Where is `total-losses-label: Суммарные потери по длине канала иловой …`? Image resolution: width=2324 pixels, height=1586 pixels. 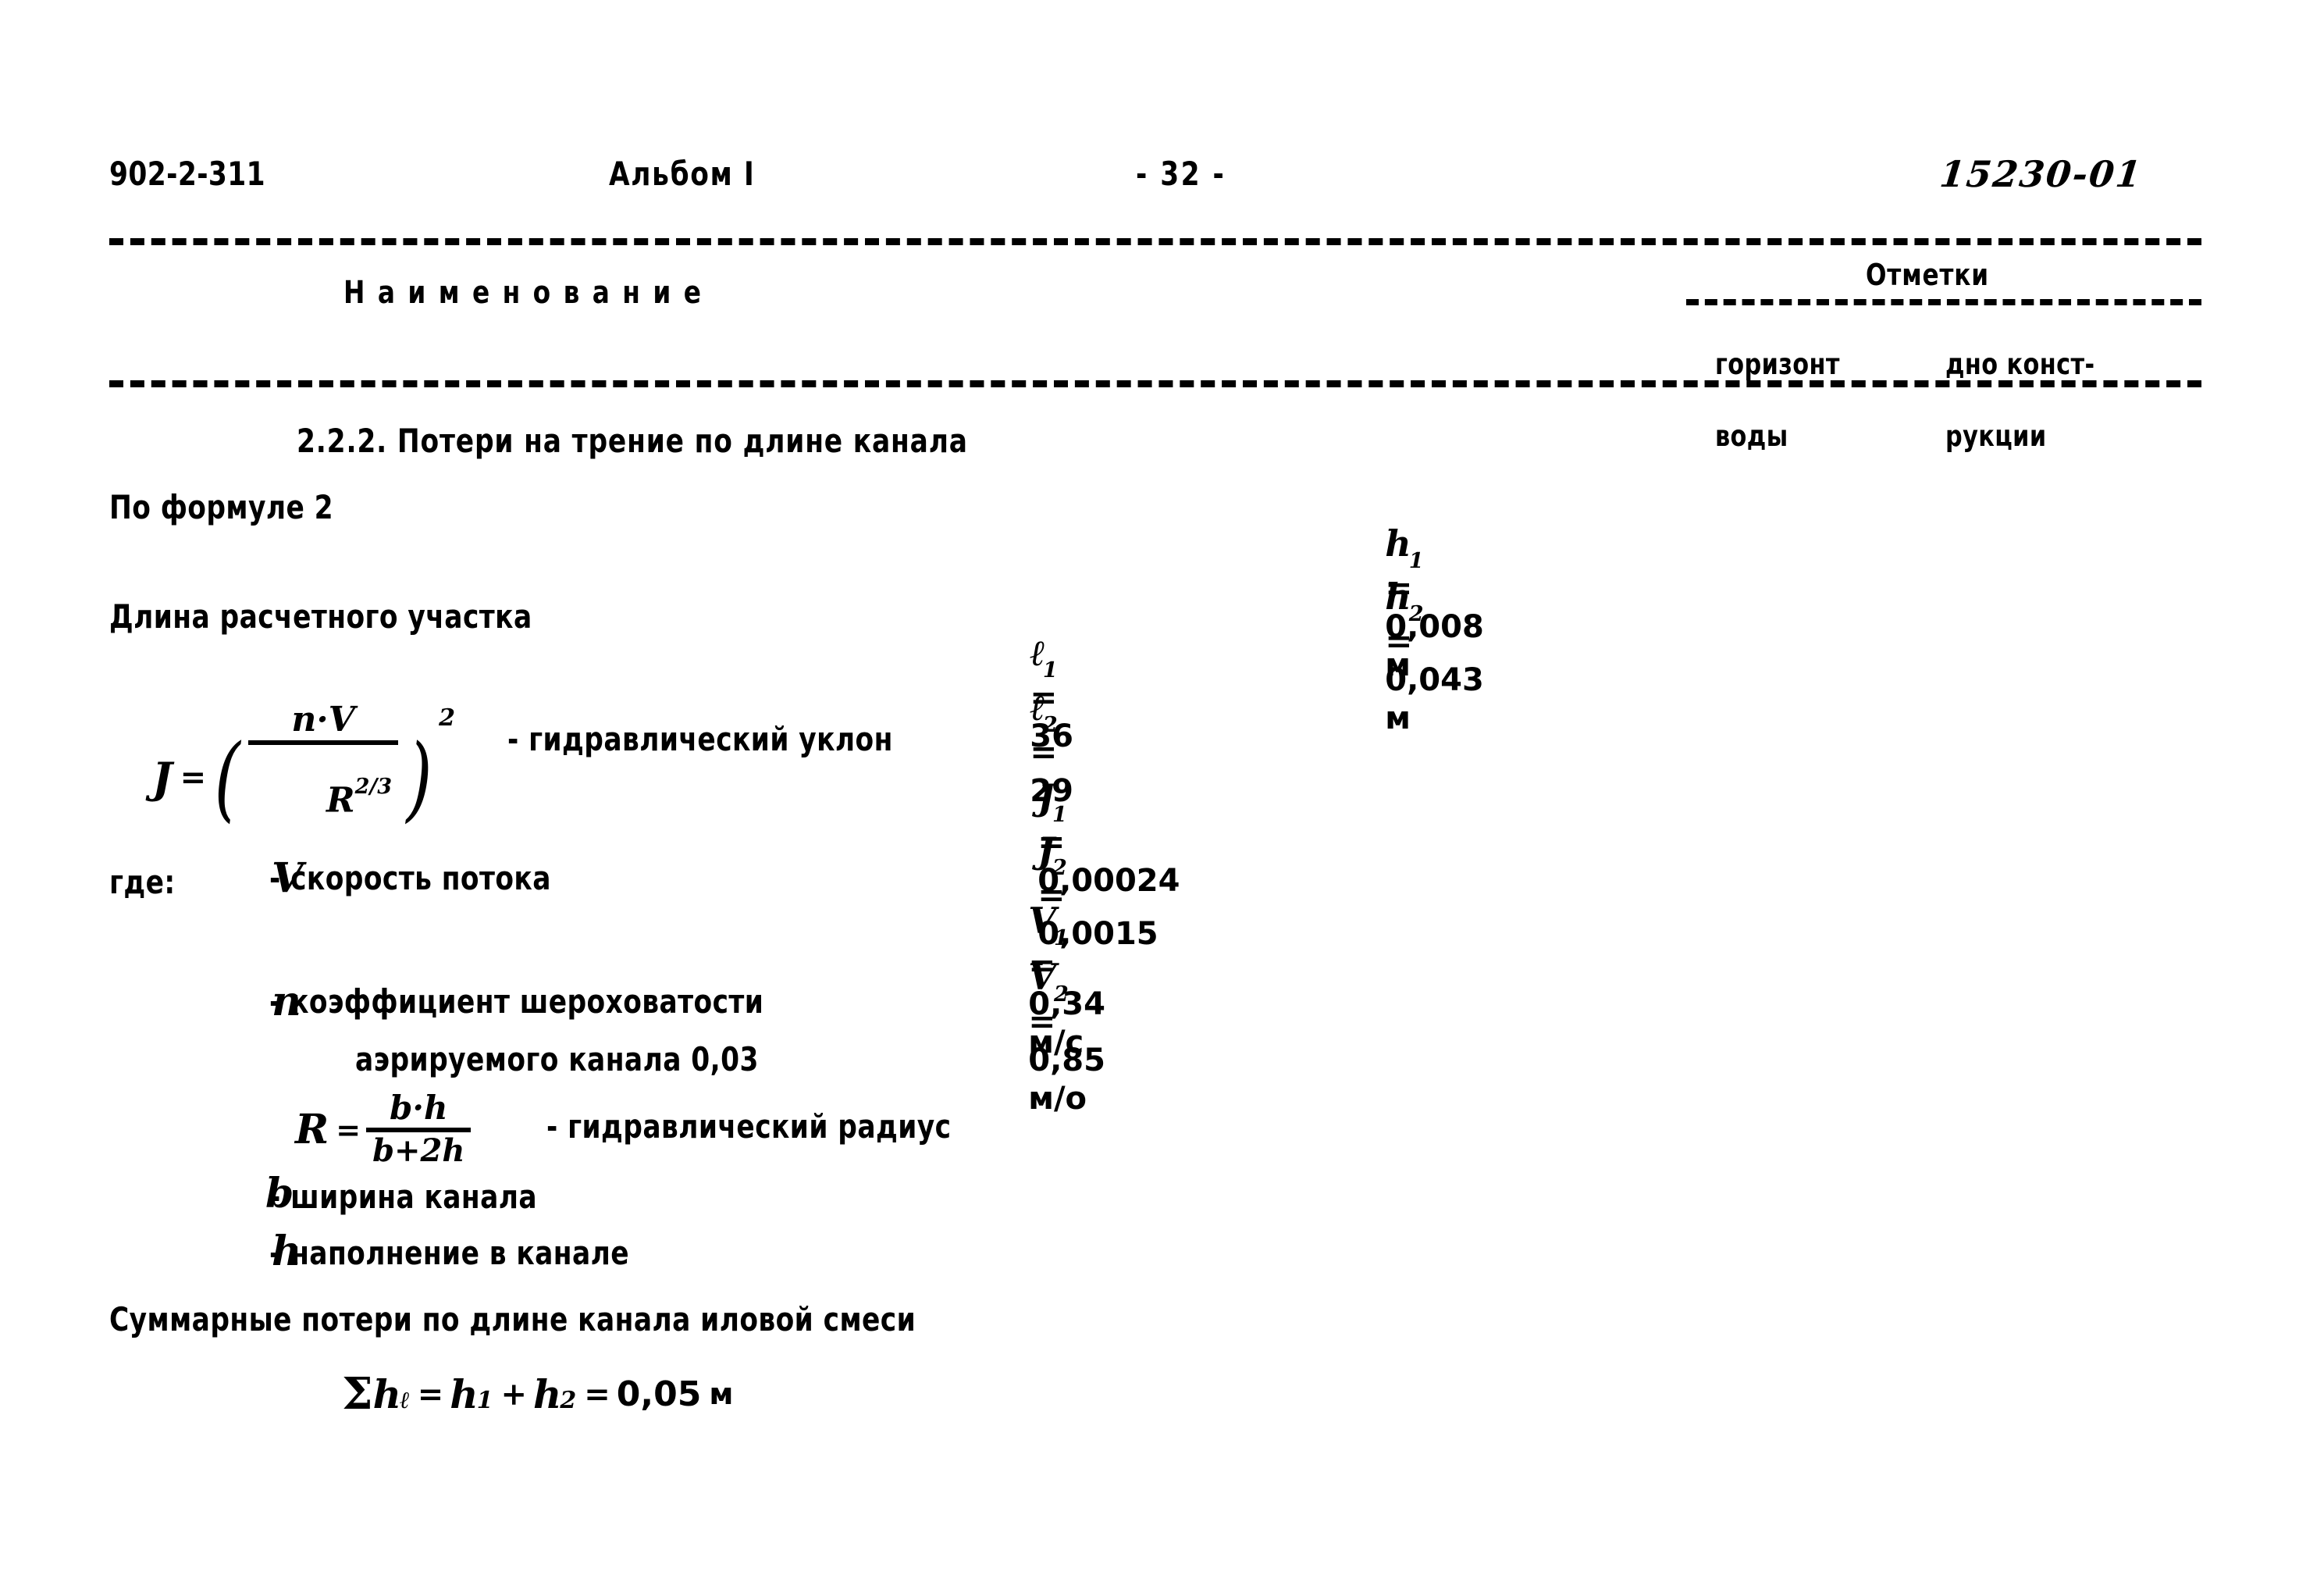
total-losses-label: Суммарные потери по длине канала иловой … is located at coordinates (512, 1319).